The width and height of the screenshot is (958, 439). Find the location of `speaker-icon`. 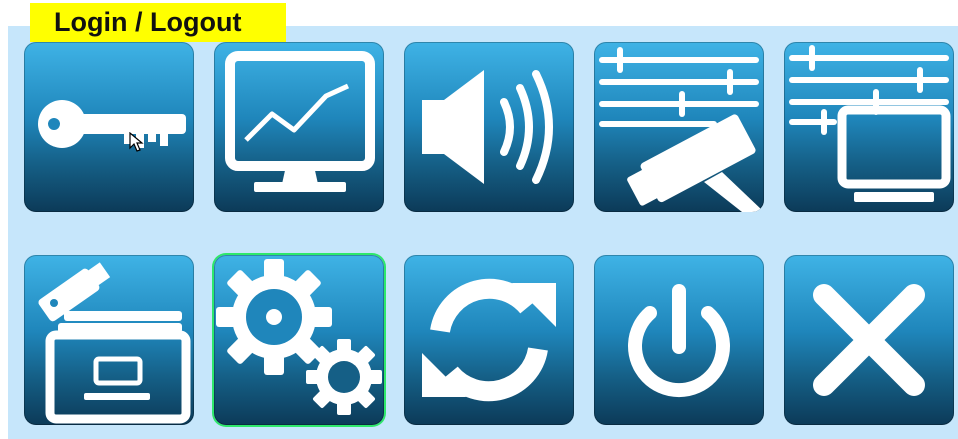

speaker-icon is located at coordinates (487, 127).